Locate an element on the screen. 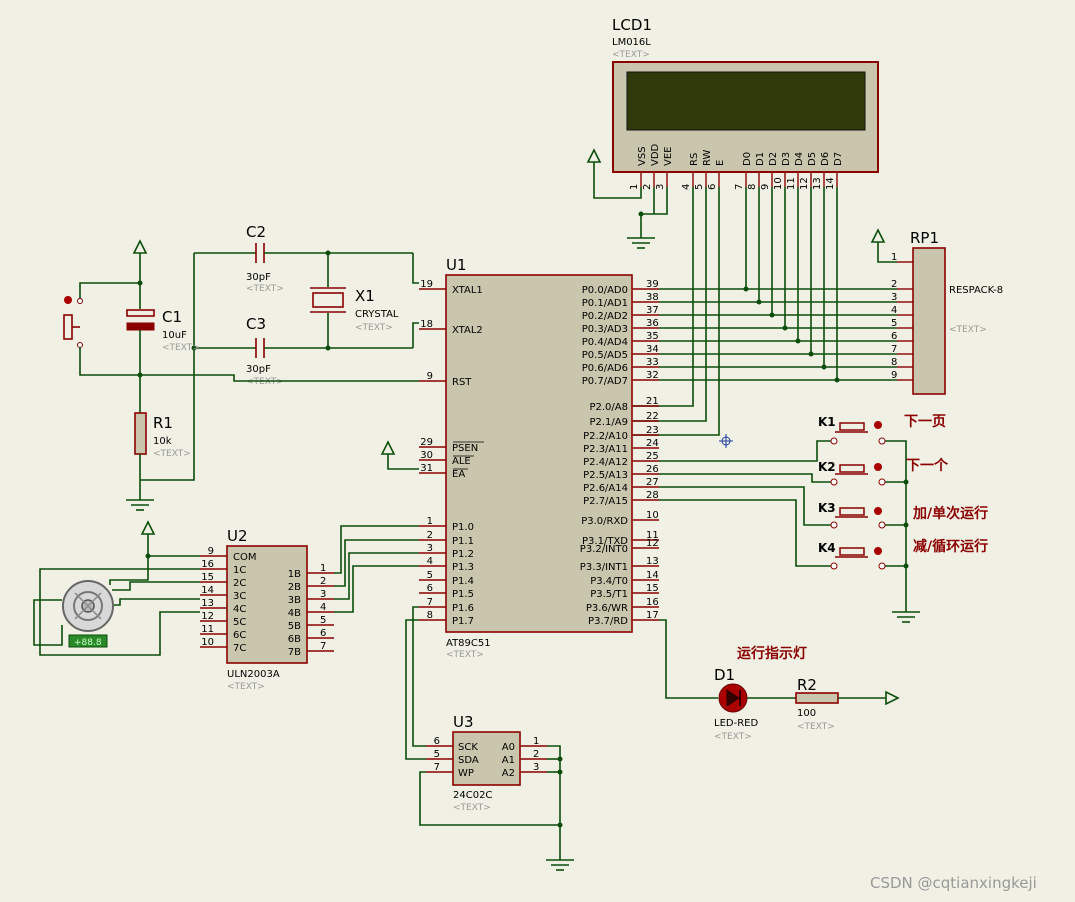 This screenshot has height=902, width=1075. u3-pin-number: 6 is located at coordinates (437, 741).